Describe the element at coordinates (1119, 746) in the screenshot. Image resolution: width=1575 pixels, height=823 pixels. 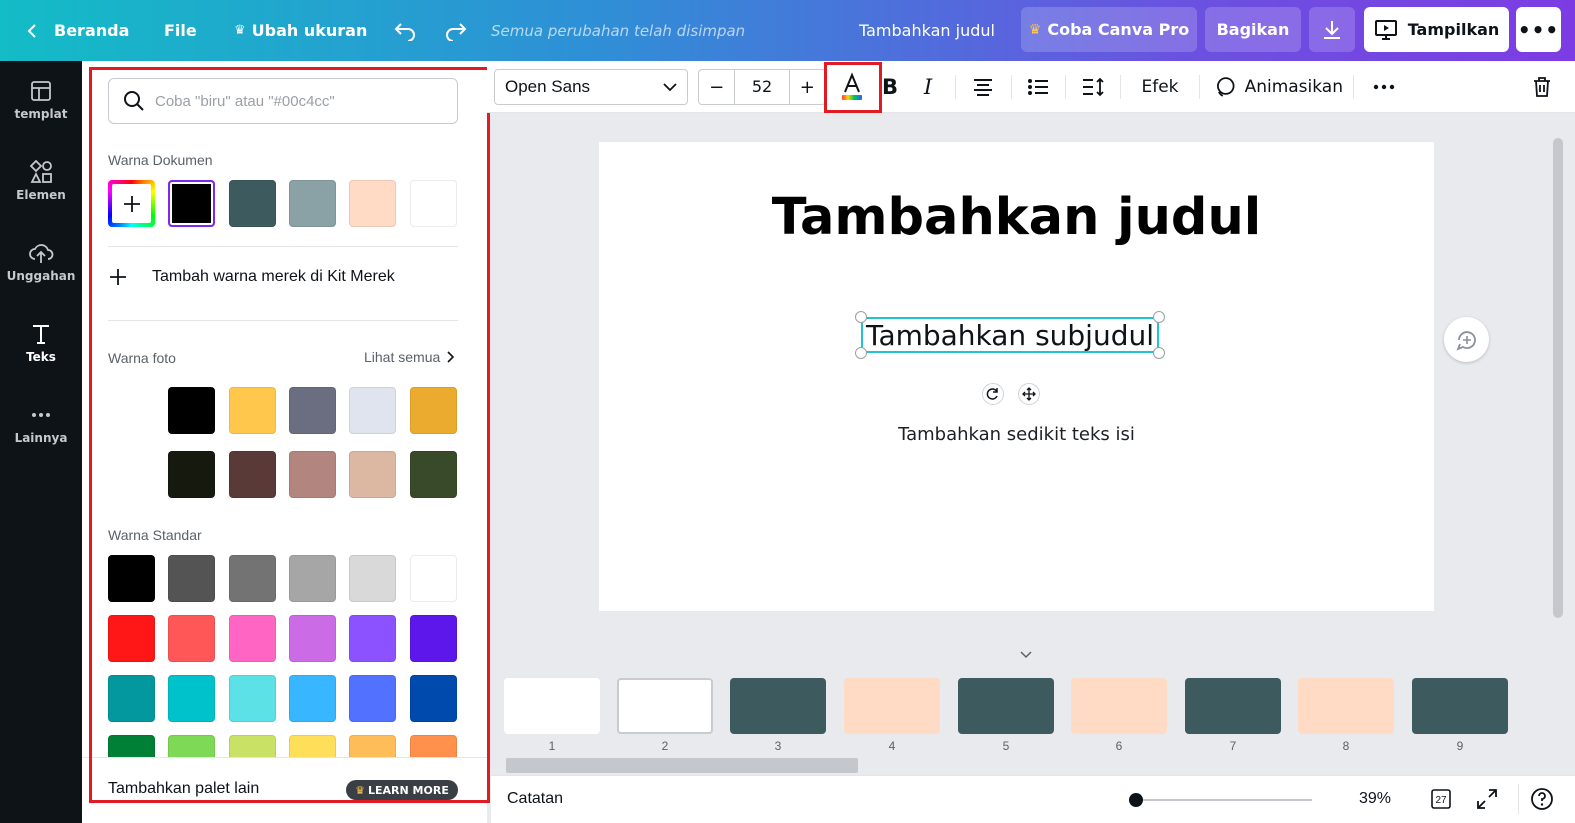
I see `page-number: 6` at that location.